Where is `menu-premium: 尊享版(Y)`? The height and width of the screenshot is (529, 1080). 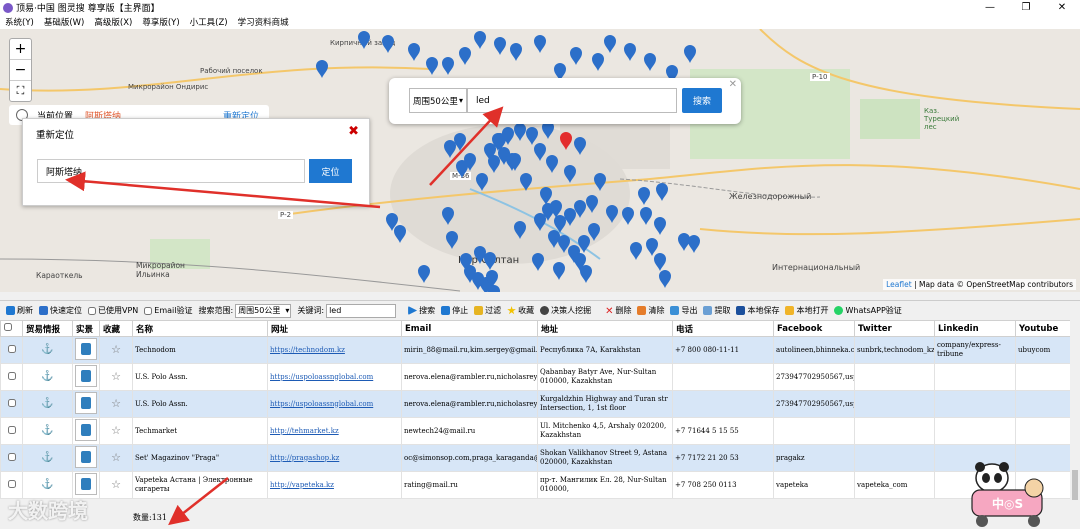 menu-premium: 尊享版(Y) is located at coordinates (160, 22).